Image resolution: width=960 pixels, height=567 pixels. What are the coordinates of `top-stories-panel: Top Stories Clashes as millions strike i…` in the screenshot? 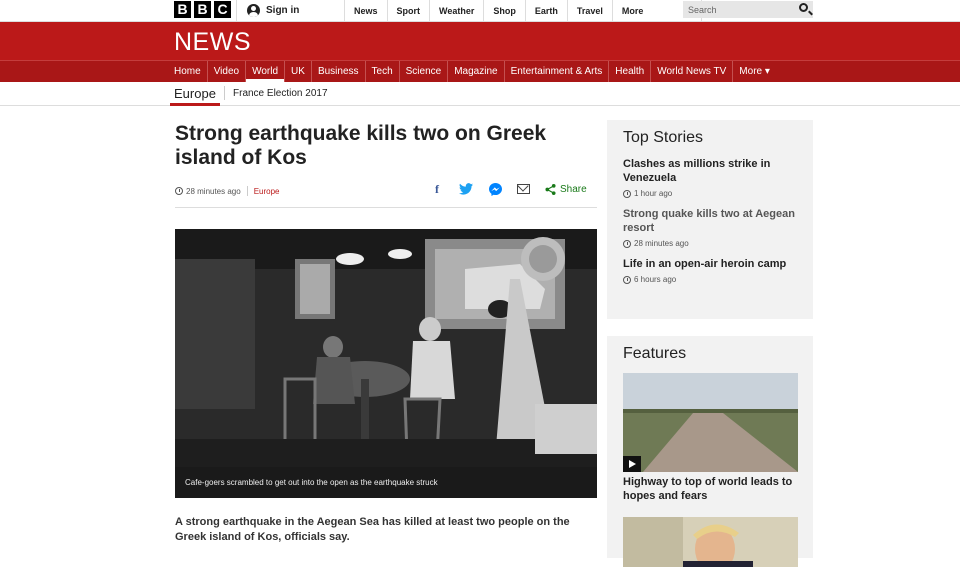 It's located at (710, 219).